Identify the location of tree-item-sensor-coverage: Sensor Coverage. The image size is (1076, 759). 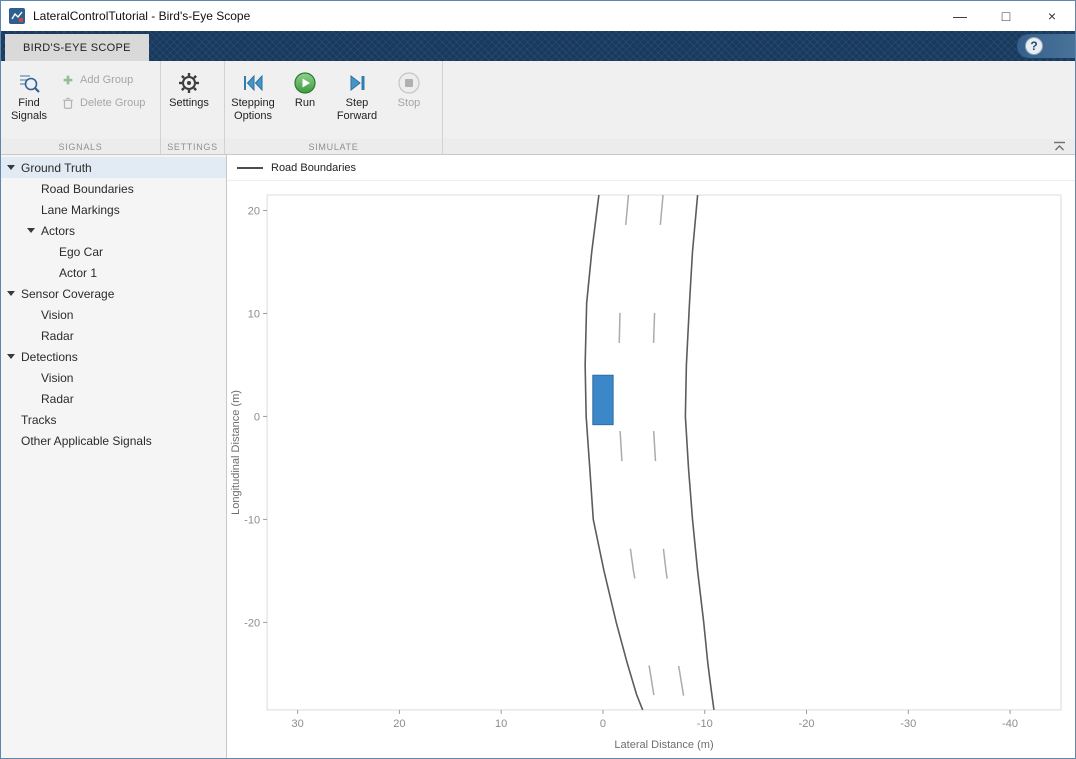
(113, 293).